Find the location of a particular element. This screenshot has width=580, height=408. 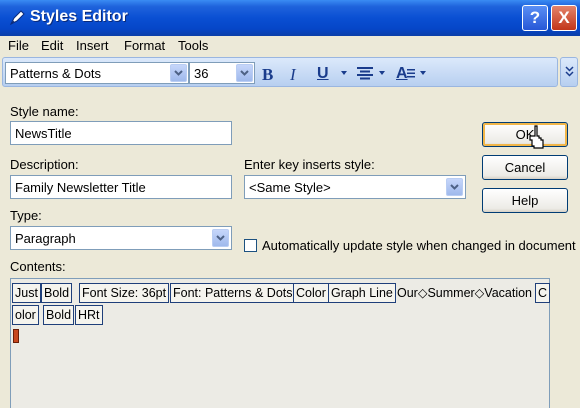

help-button: Help is located at coordinates (525, 200).